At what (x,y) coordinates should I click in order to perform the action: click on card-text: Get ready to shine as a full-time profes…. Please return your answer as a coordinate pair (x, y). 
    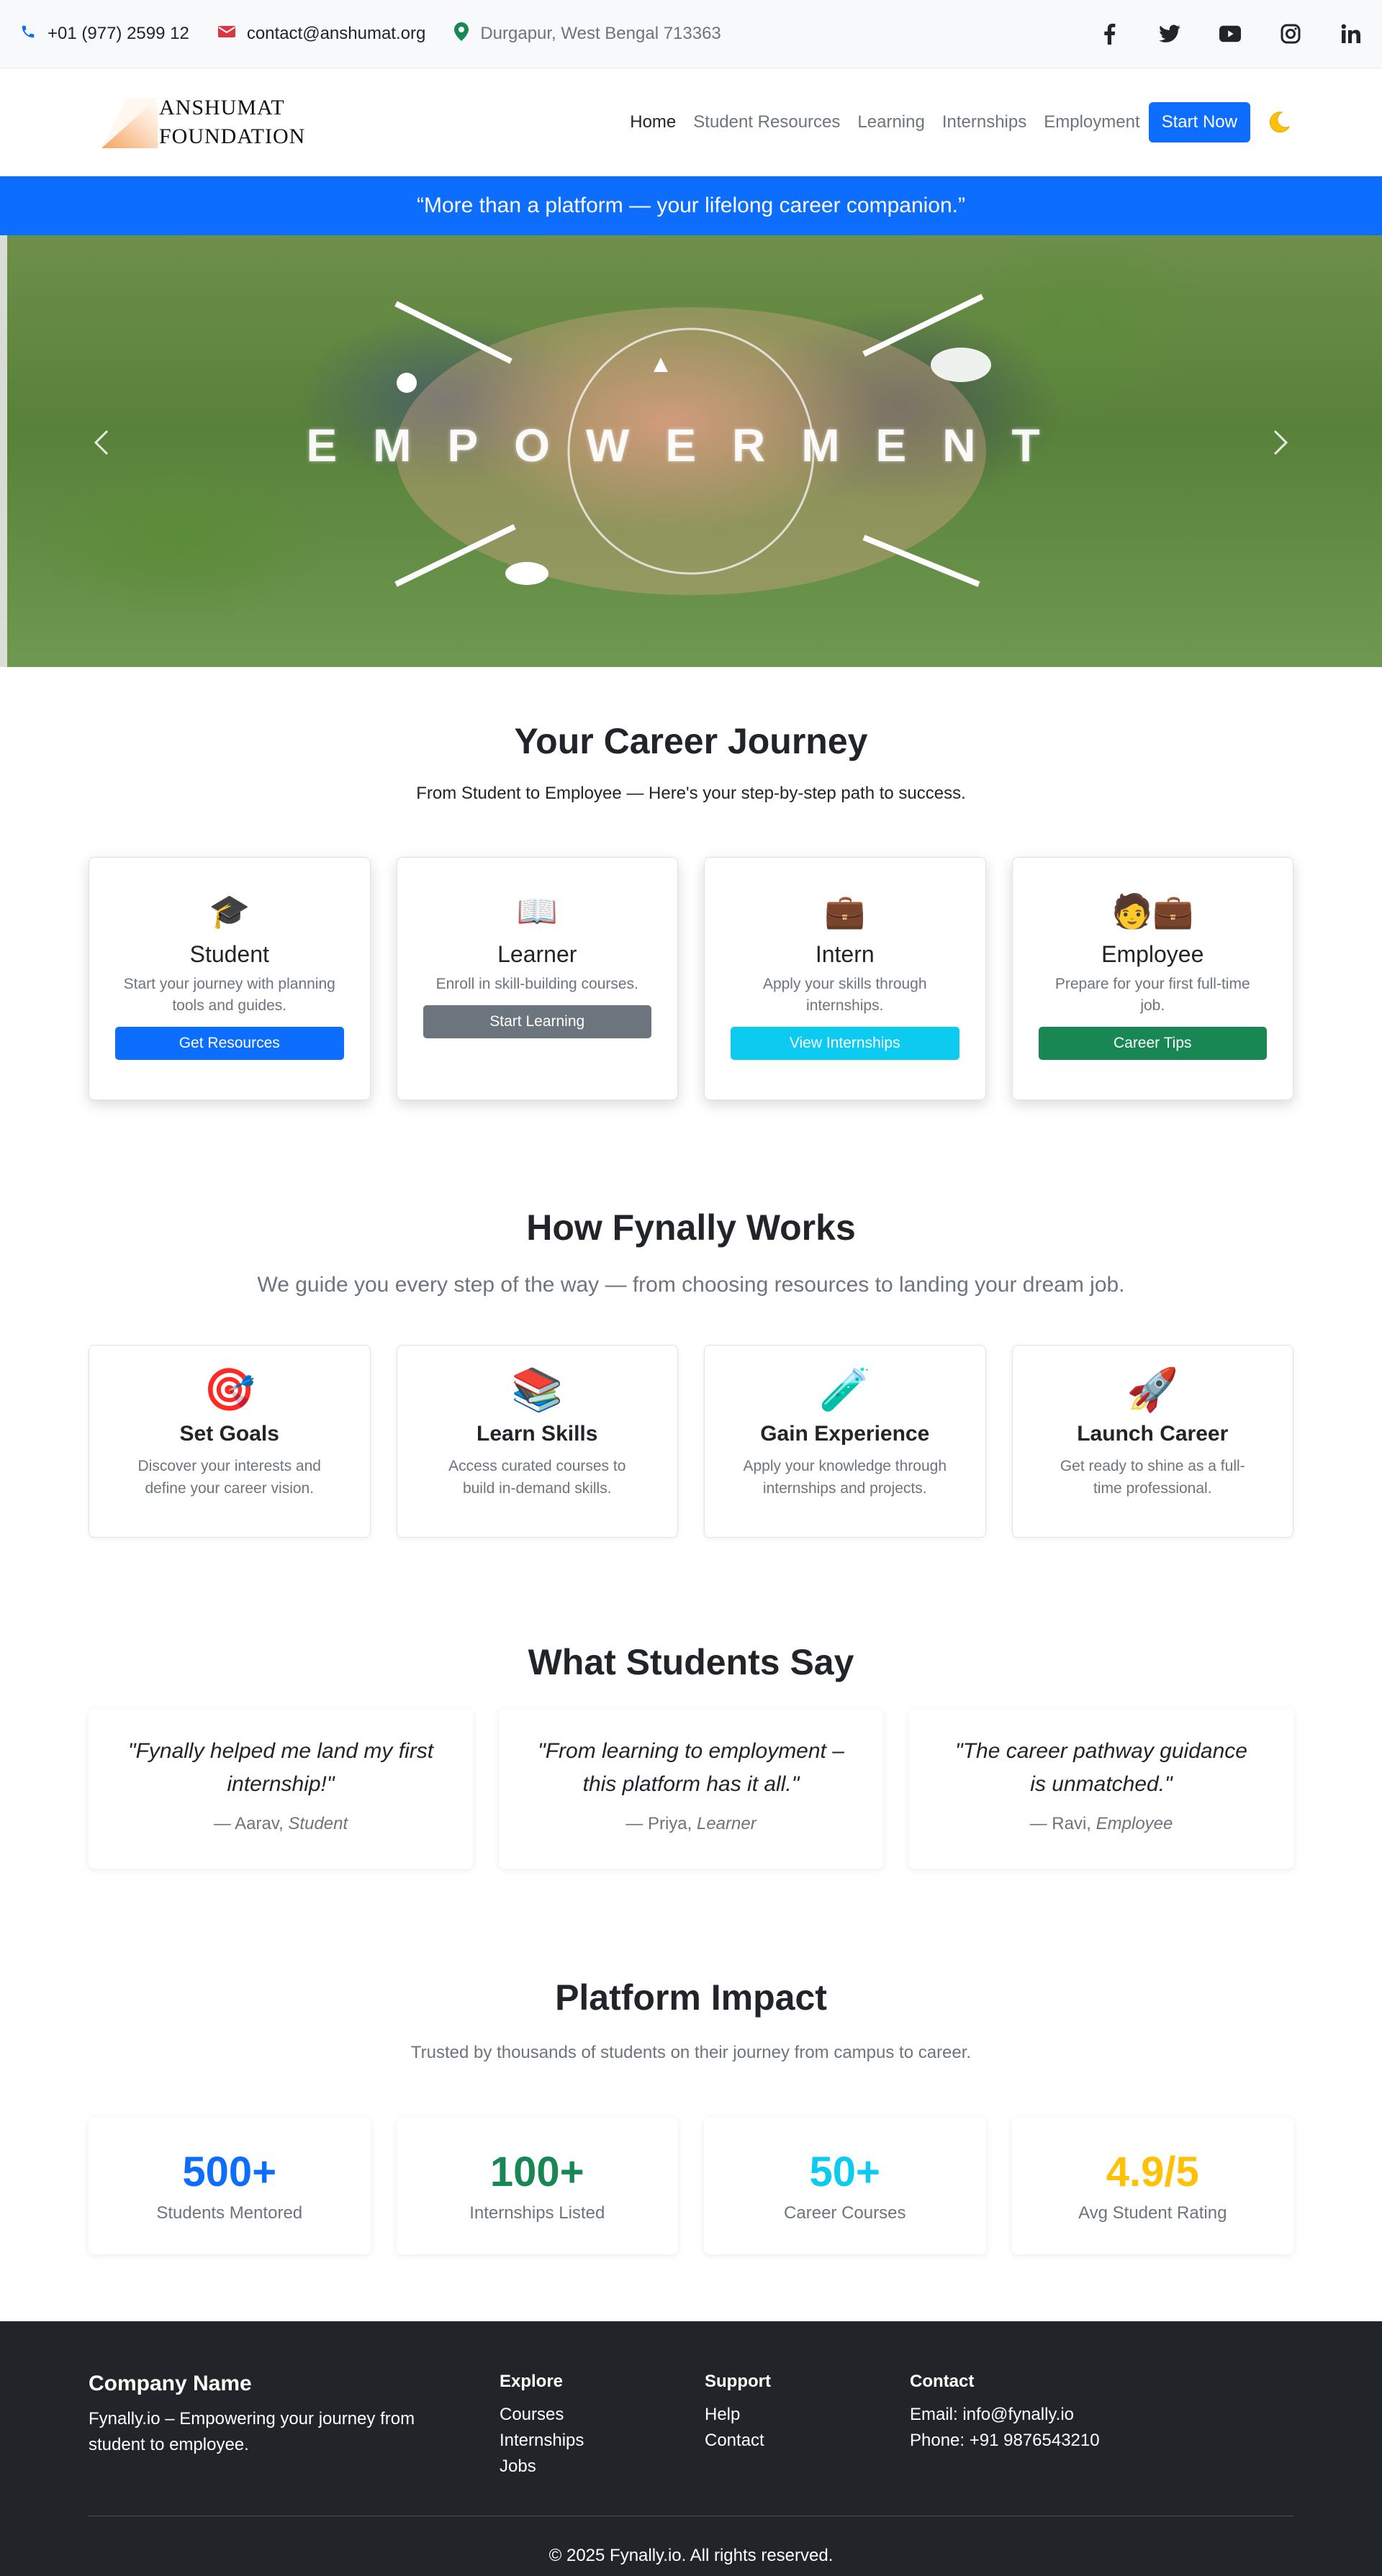
    Looking at the image, I should click on (1152, 1478).